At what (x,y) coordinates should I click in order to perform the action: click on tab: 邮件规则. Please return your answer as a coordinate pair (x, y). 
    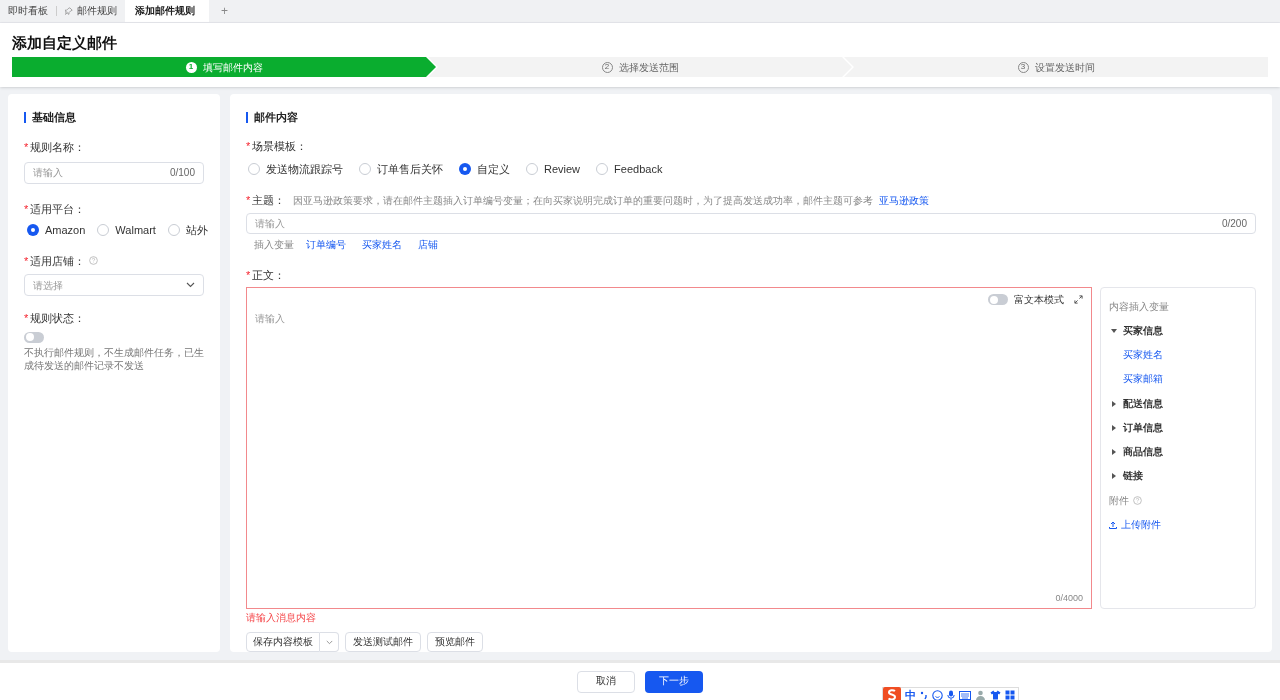
    Looking at the image, I should click on (91, 11).